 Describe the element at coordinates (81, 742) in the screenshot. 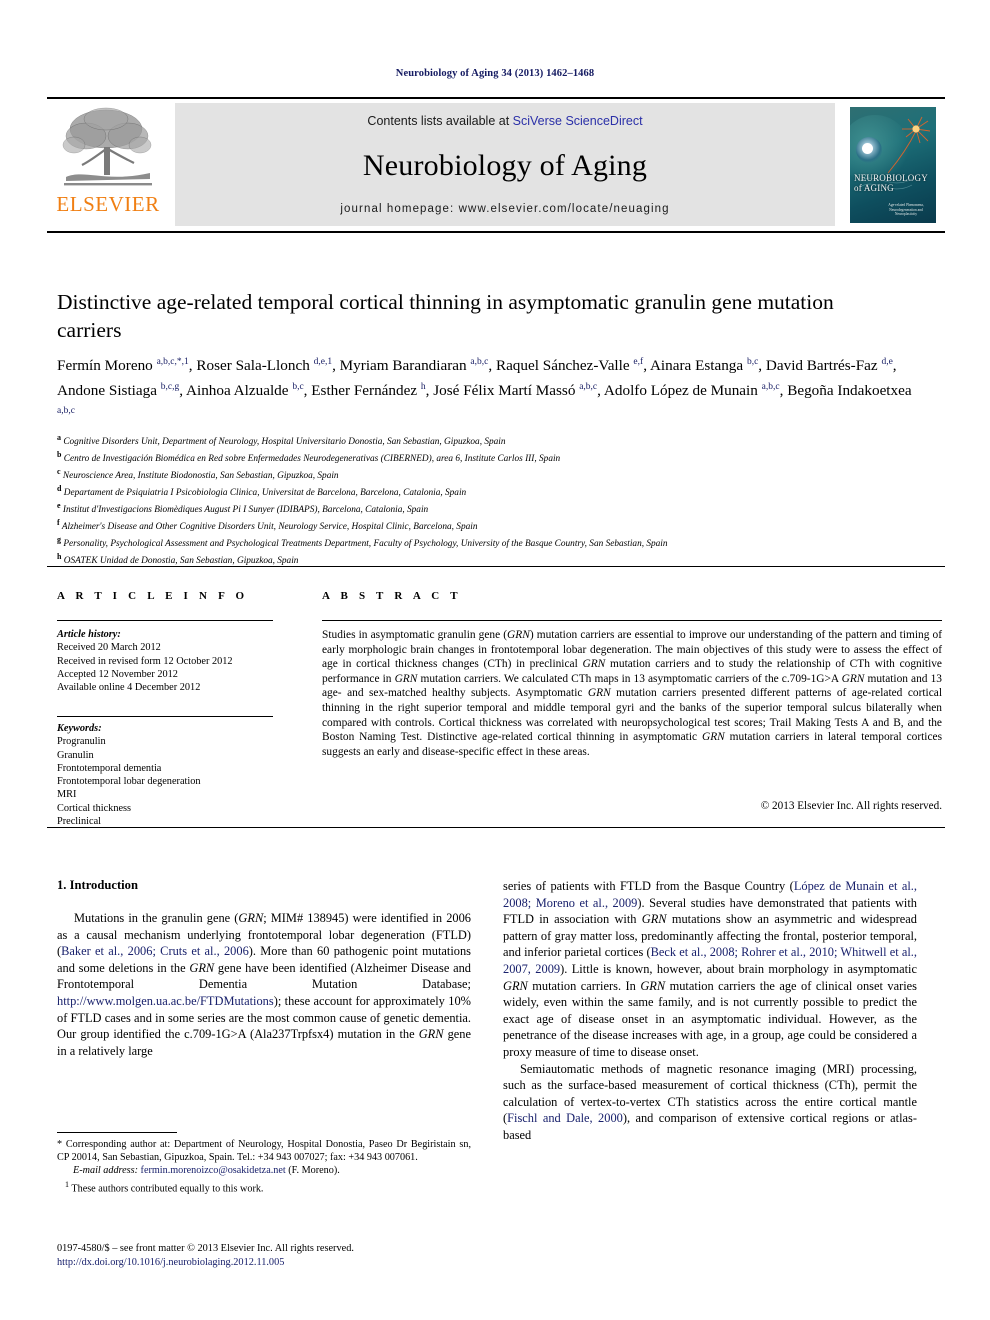

I see `keyword-item: Progranulin` at that location.